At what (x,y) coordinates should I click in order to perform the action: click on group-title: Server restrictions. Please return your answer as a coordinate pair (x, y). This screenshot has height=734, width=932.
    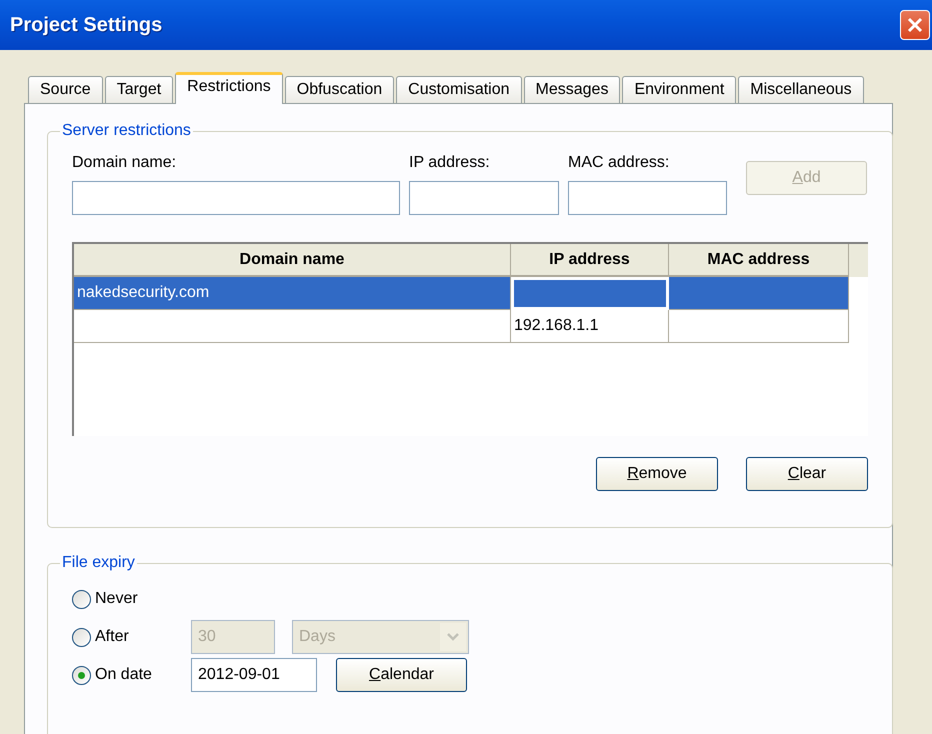
    Looking at the image, I should click on (126, 131).